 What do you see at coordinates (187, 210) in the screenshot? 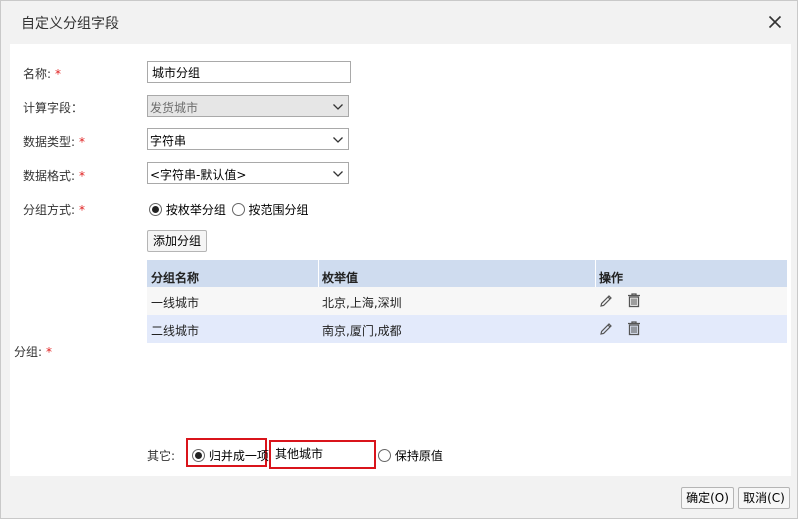
I see `radio-enum: 按枚举分组` at bounding box center [187, 210].